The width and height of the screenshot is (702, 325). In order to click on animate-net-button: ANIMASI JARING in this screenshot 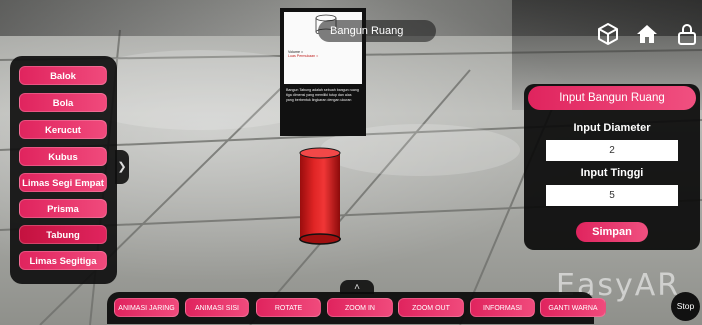, I will do `click(146, 307)`.